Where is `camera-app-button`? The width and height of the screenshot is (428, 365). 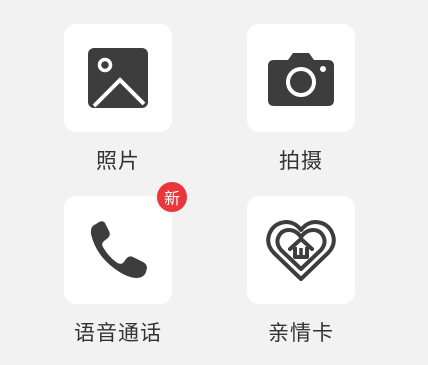 camera-app-button is located at coordinates (301, 78).